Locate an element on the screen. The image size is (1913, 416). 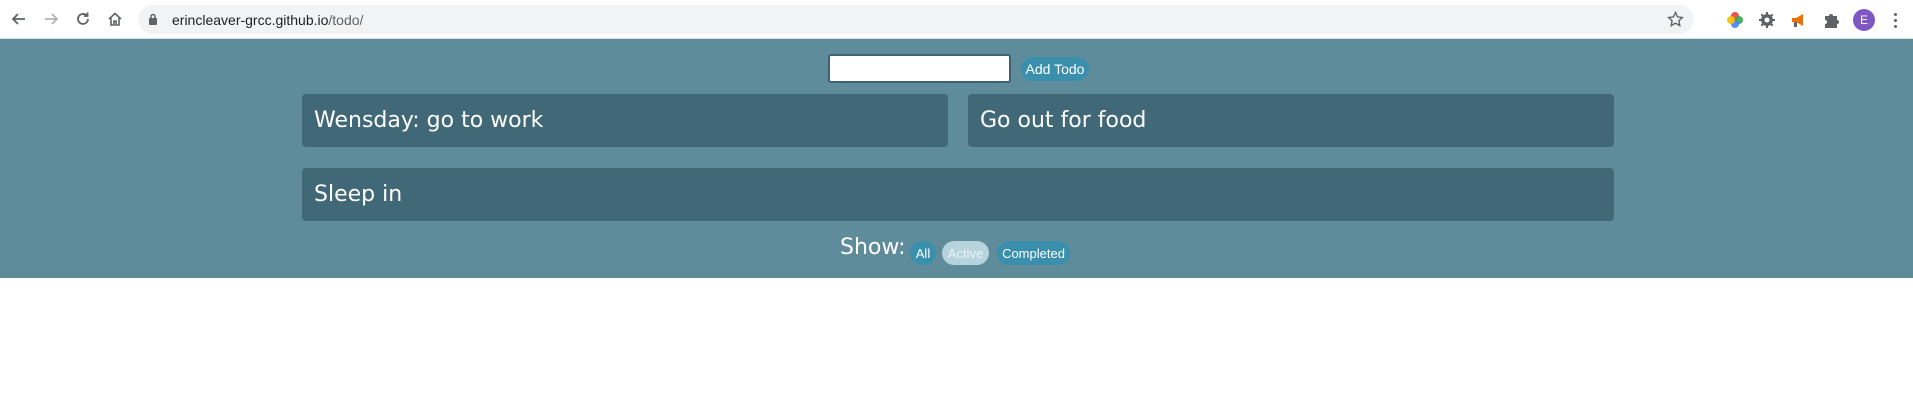
add-todo-button: Add Todo is located at coordinates (1055, 69).